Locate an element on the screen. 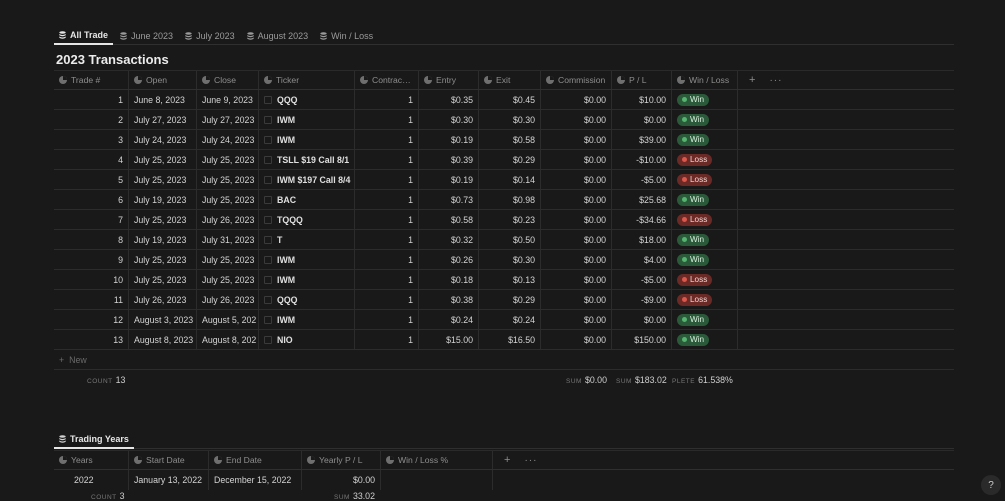 Image resolution: width=1005 pixels, height=501 pixels. cell-entry: $0.38 is located at coordinates (449, 299).